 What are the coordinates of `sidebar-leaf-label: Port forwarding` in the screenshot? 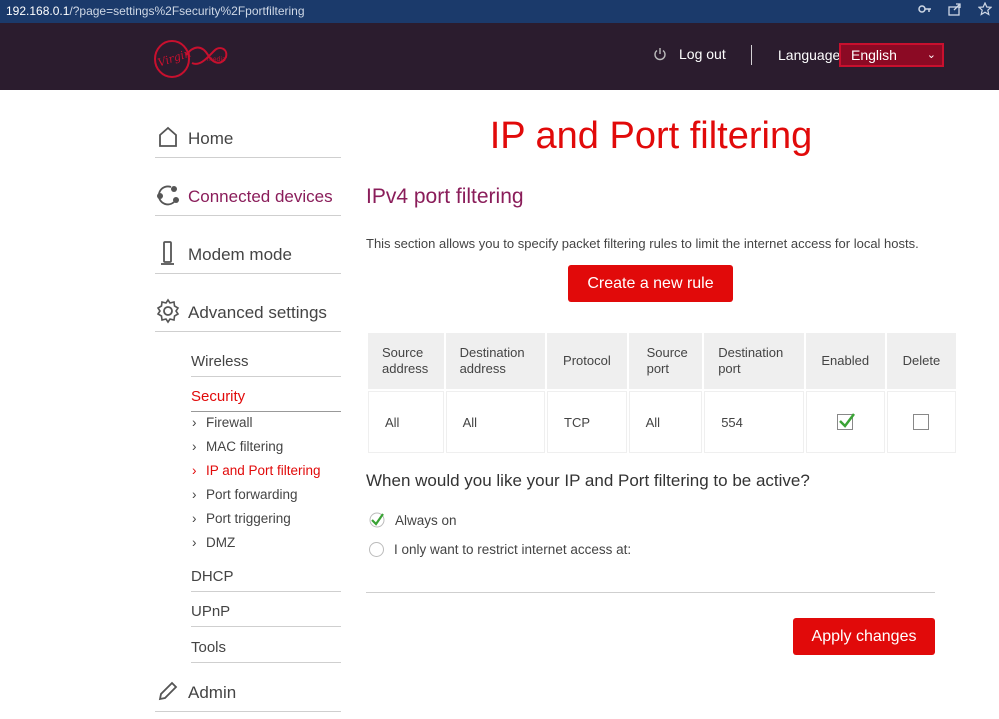 It's located at (252, 494).